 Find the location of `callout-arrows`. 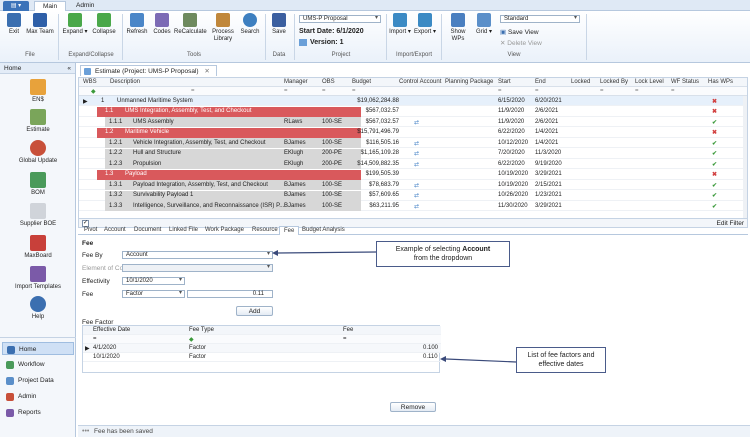

callout-arrows is located at coordinates (394, 306).